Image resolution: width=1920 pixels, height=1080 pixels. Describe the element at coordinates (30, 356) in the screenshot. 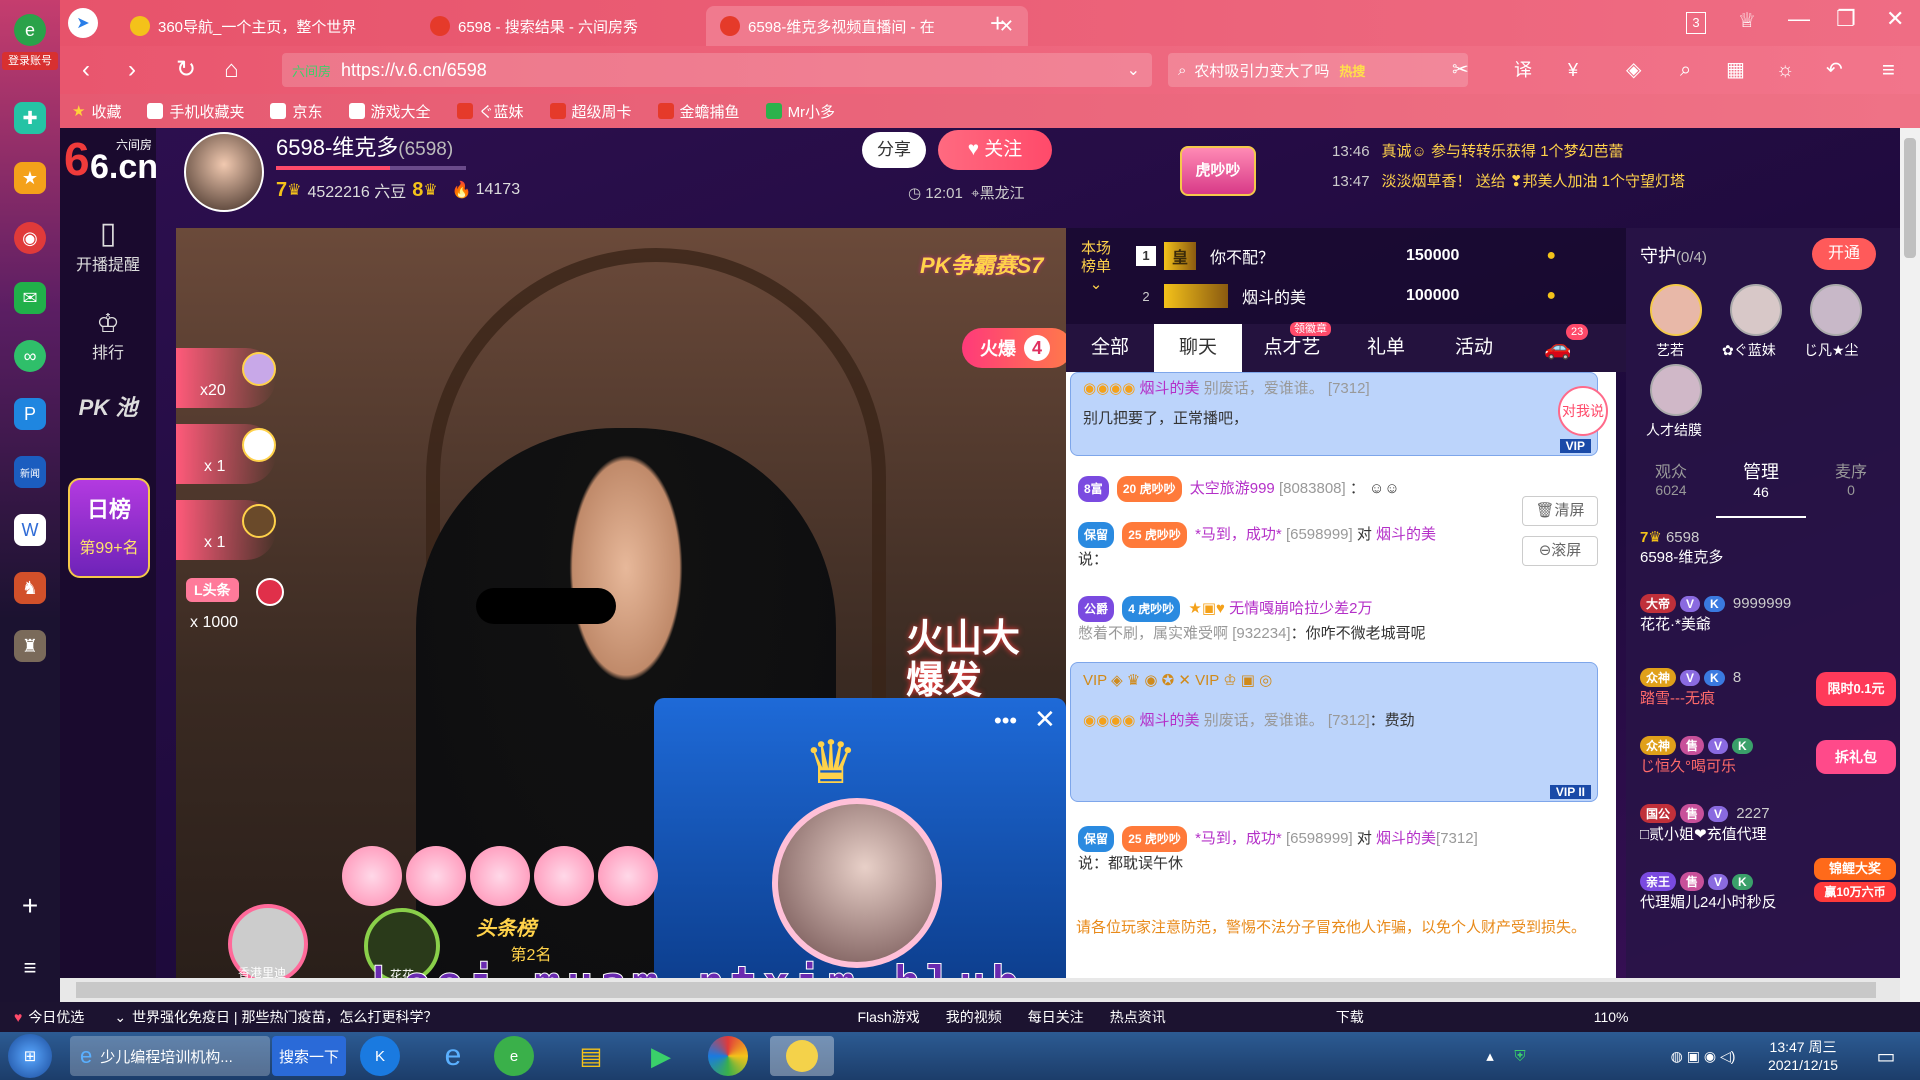

I see `loop-icon: ∞` at that location.